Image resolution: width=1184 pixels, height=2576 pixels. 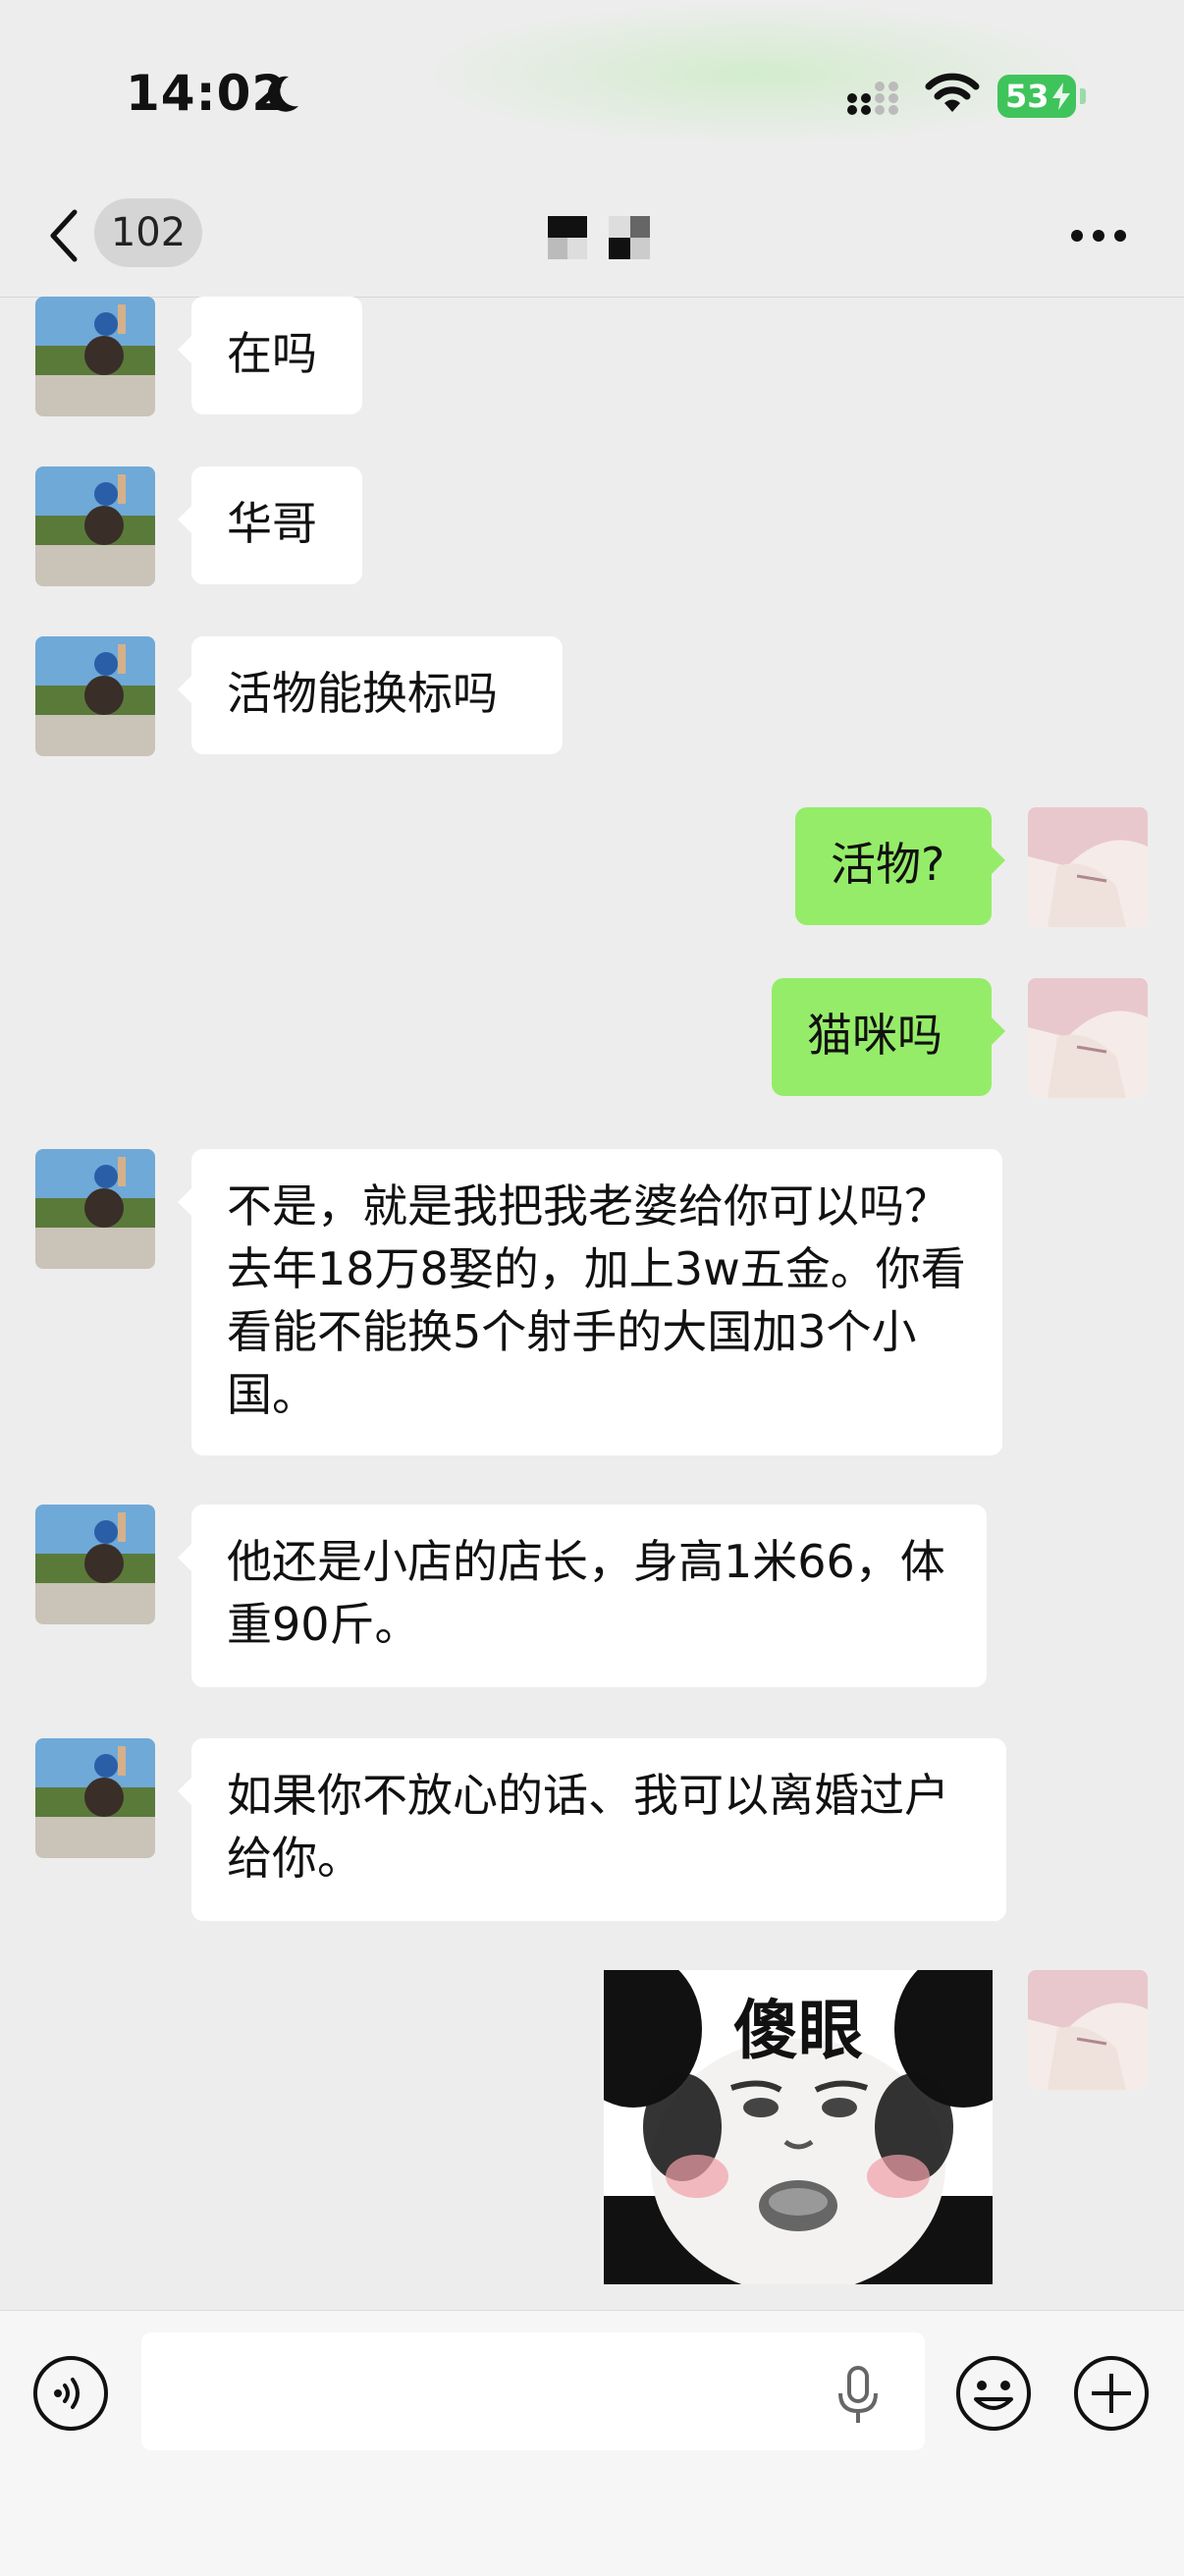 I want to click on back-chevron-icon, so click(x=65, y=236).